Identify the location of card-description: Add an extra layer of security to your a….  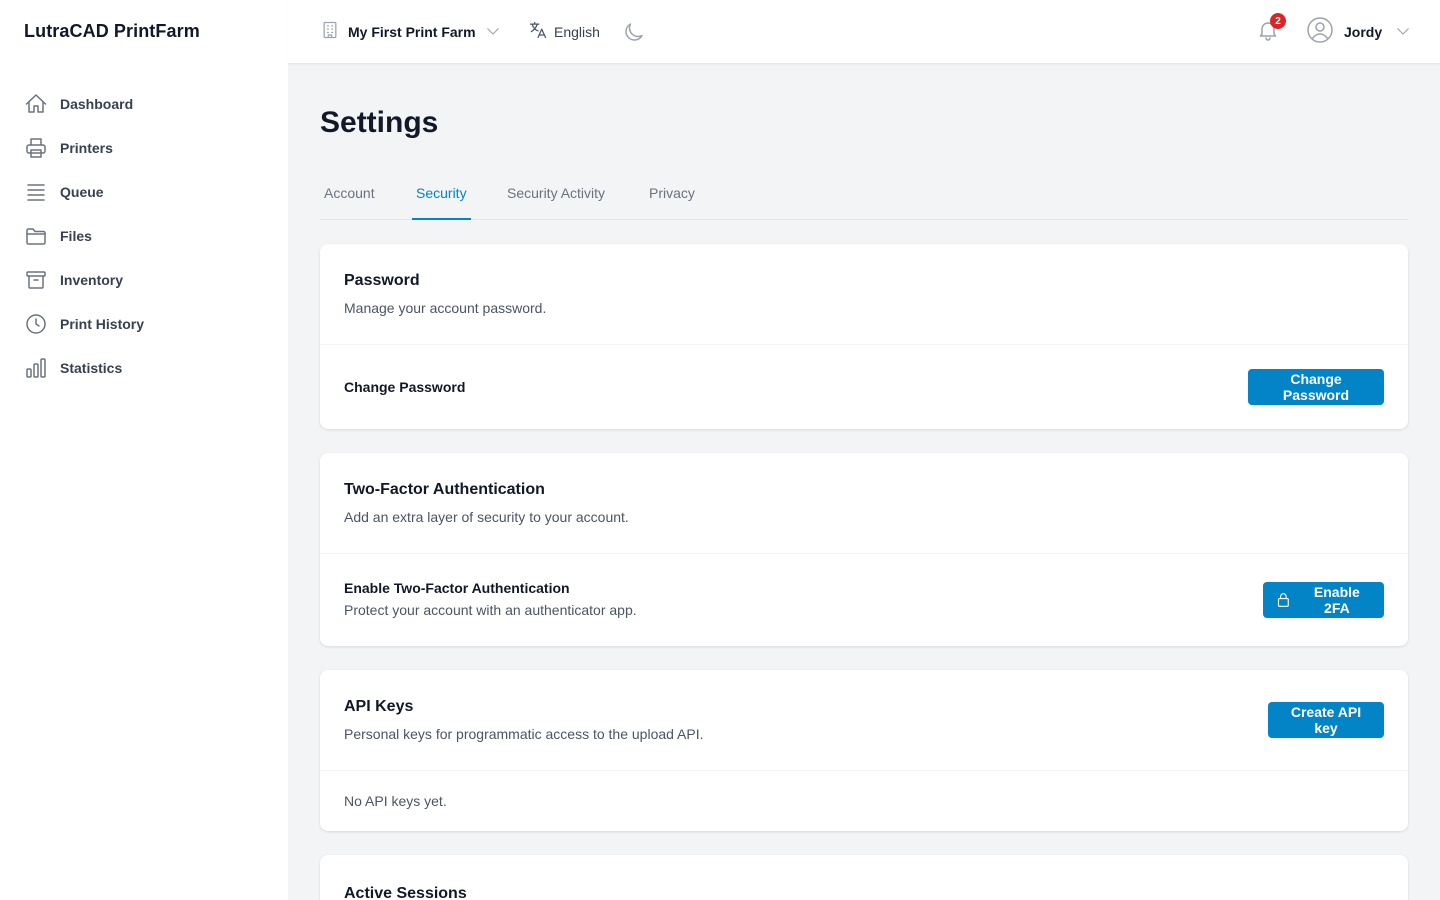
(486, 517).